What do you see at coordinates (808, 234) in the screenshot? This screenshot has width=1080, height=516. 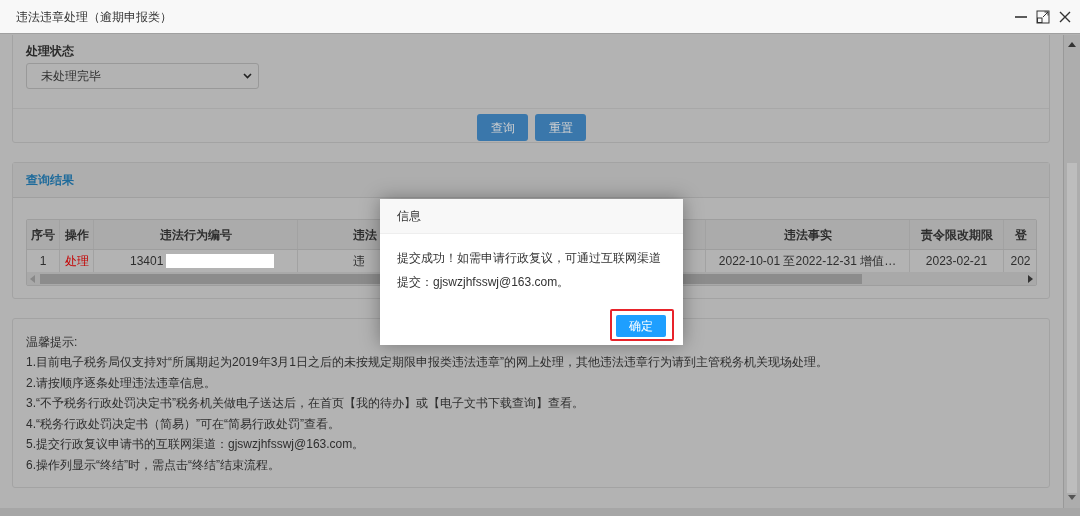 I see `column-header: 违法事实` at bounding box center [808, 234].